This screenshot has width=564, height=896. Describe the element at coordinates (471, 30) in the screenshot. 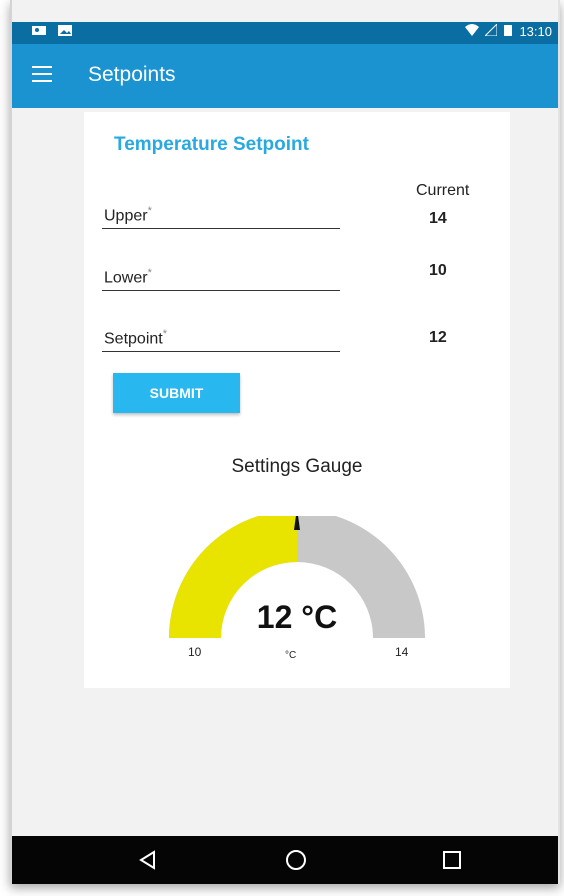

I see `wifi-icon` at that location.